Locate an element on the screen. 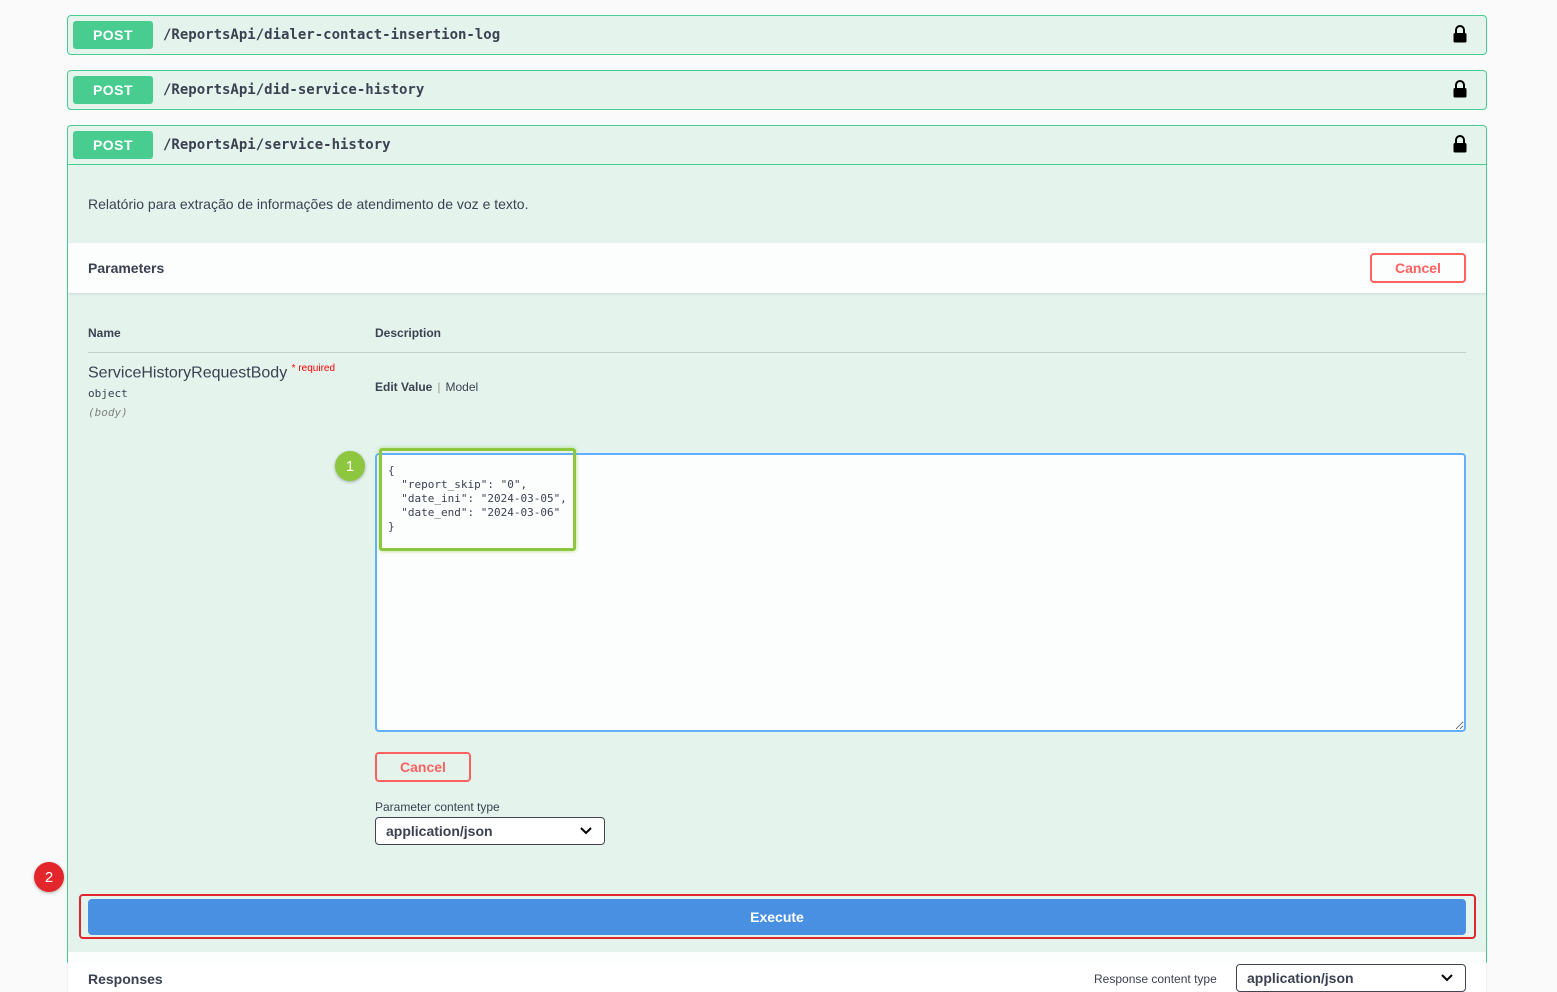  tab-edit-value: Edit Value is located at coordinates (403, 387).